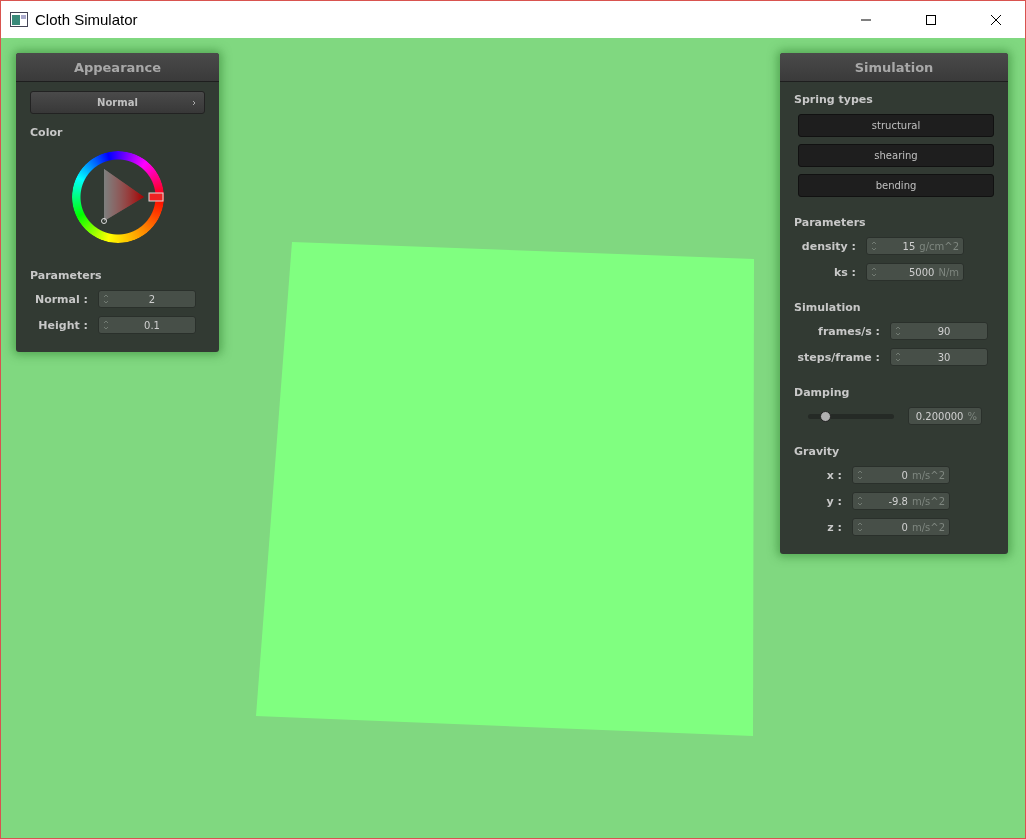 Image resolution: width=1026 pixels, height=839 pixels. I want to click on section-title: Spring types, so click(834, 99).